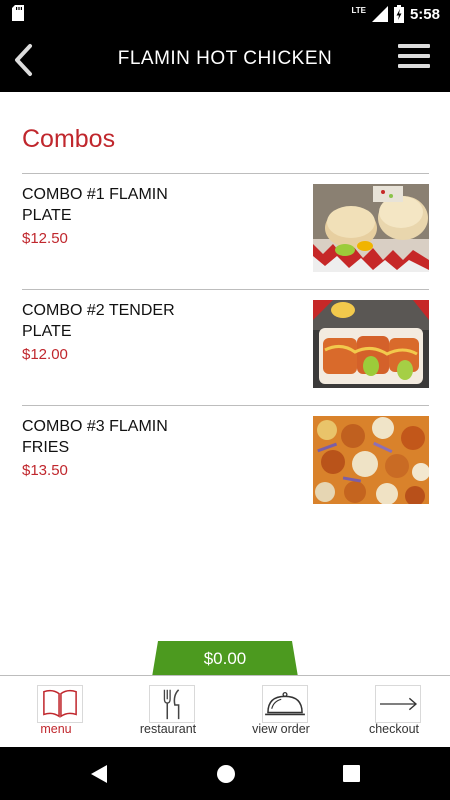 The image size is (450, 800). I want to click on nav-checkout: checkout, so click(394, 712).